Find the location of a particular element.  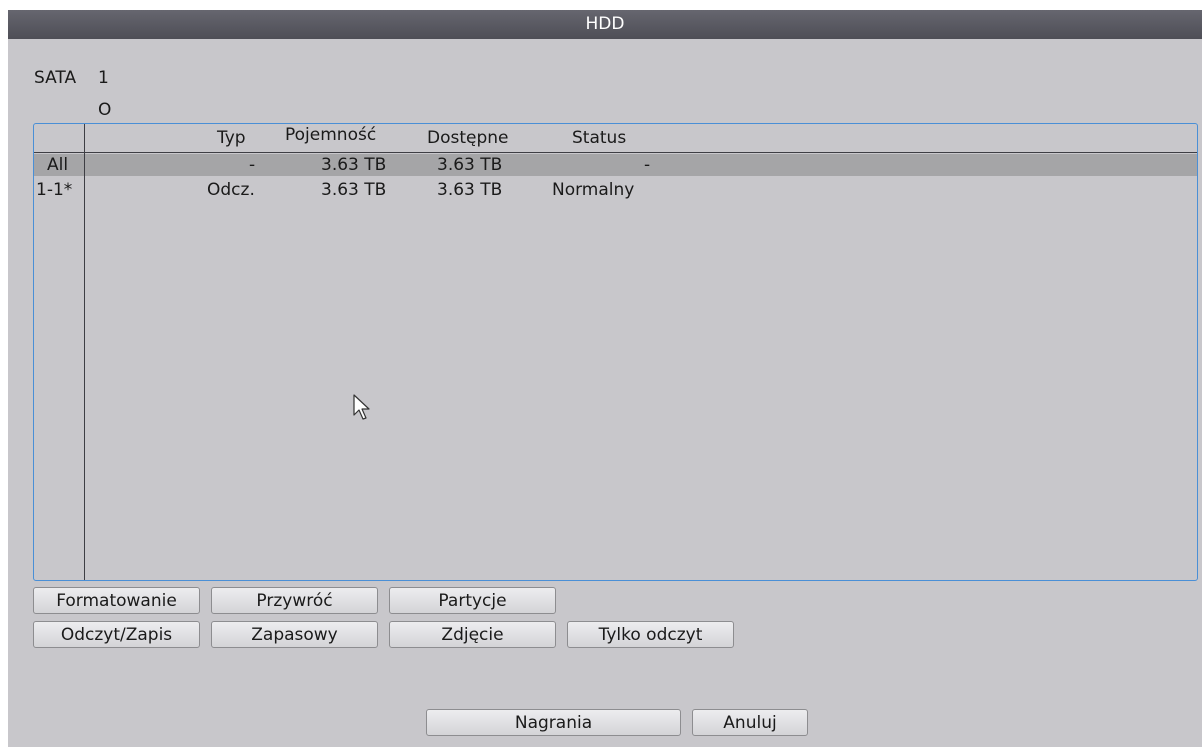

cancel-button: Anuluj is located at coordinates (750, 722).